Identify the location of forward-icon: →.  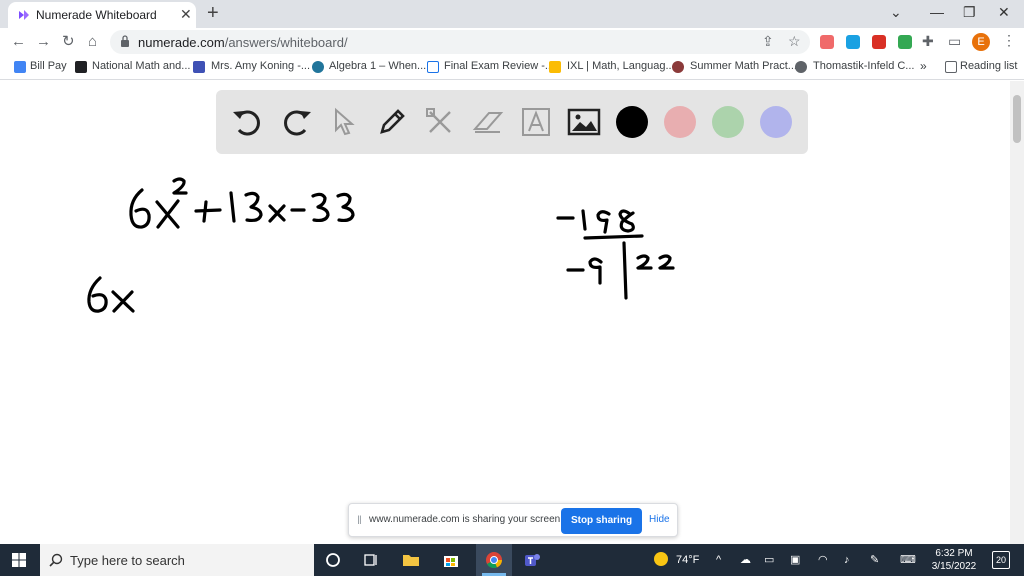
(43, 41).